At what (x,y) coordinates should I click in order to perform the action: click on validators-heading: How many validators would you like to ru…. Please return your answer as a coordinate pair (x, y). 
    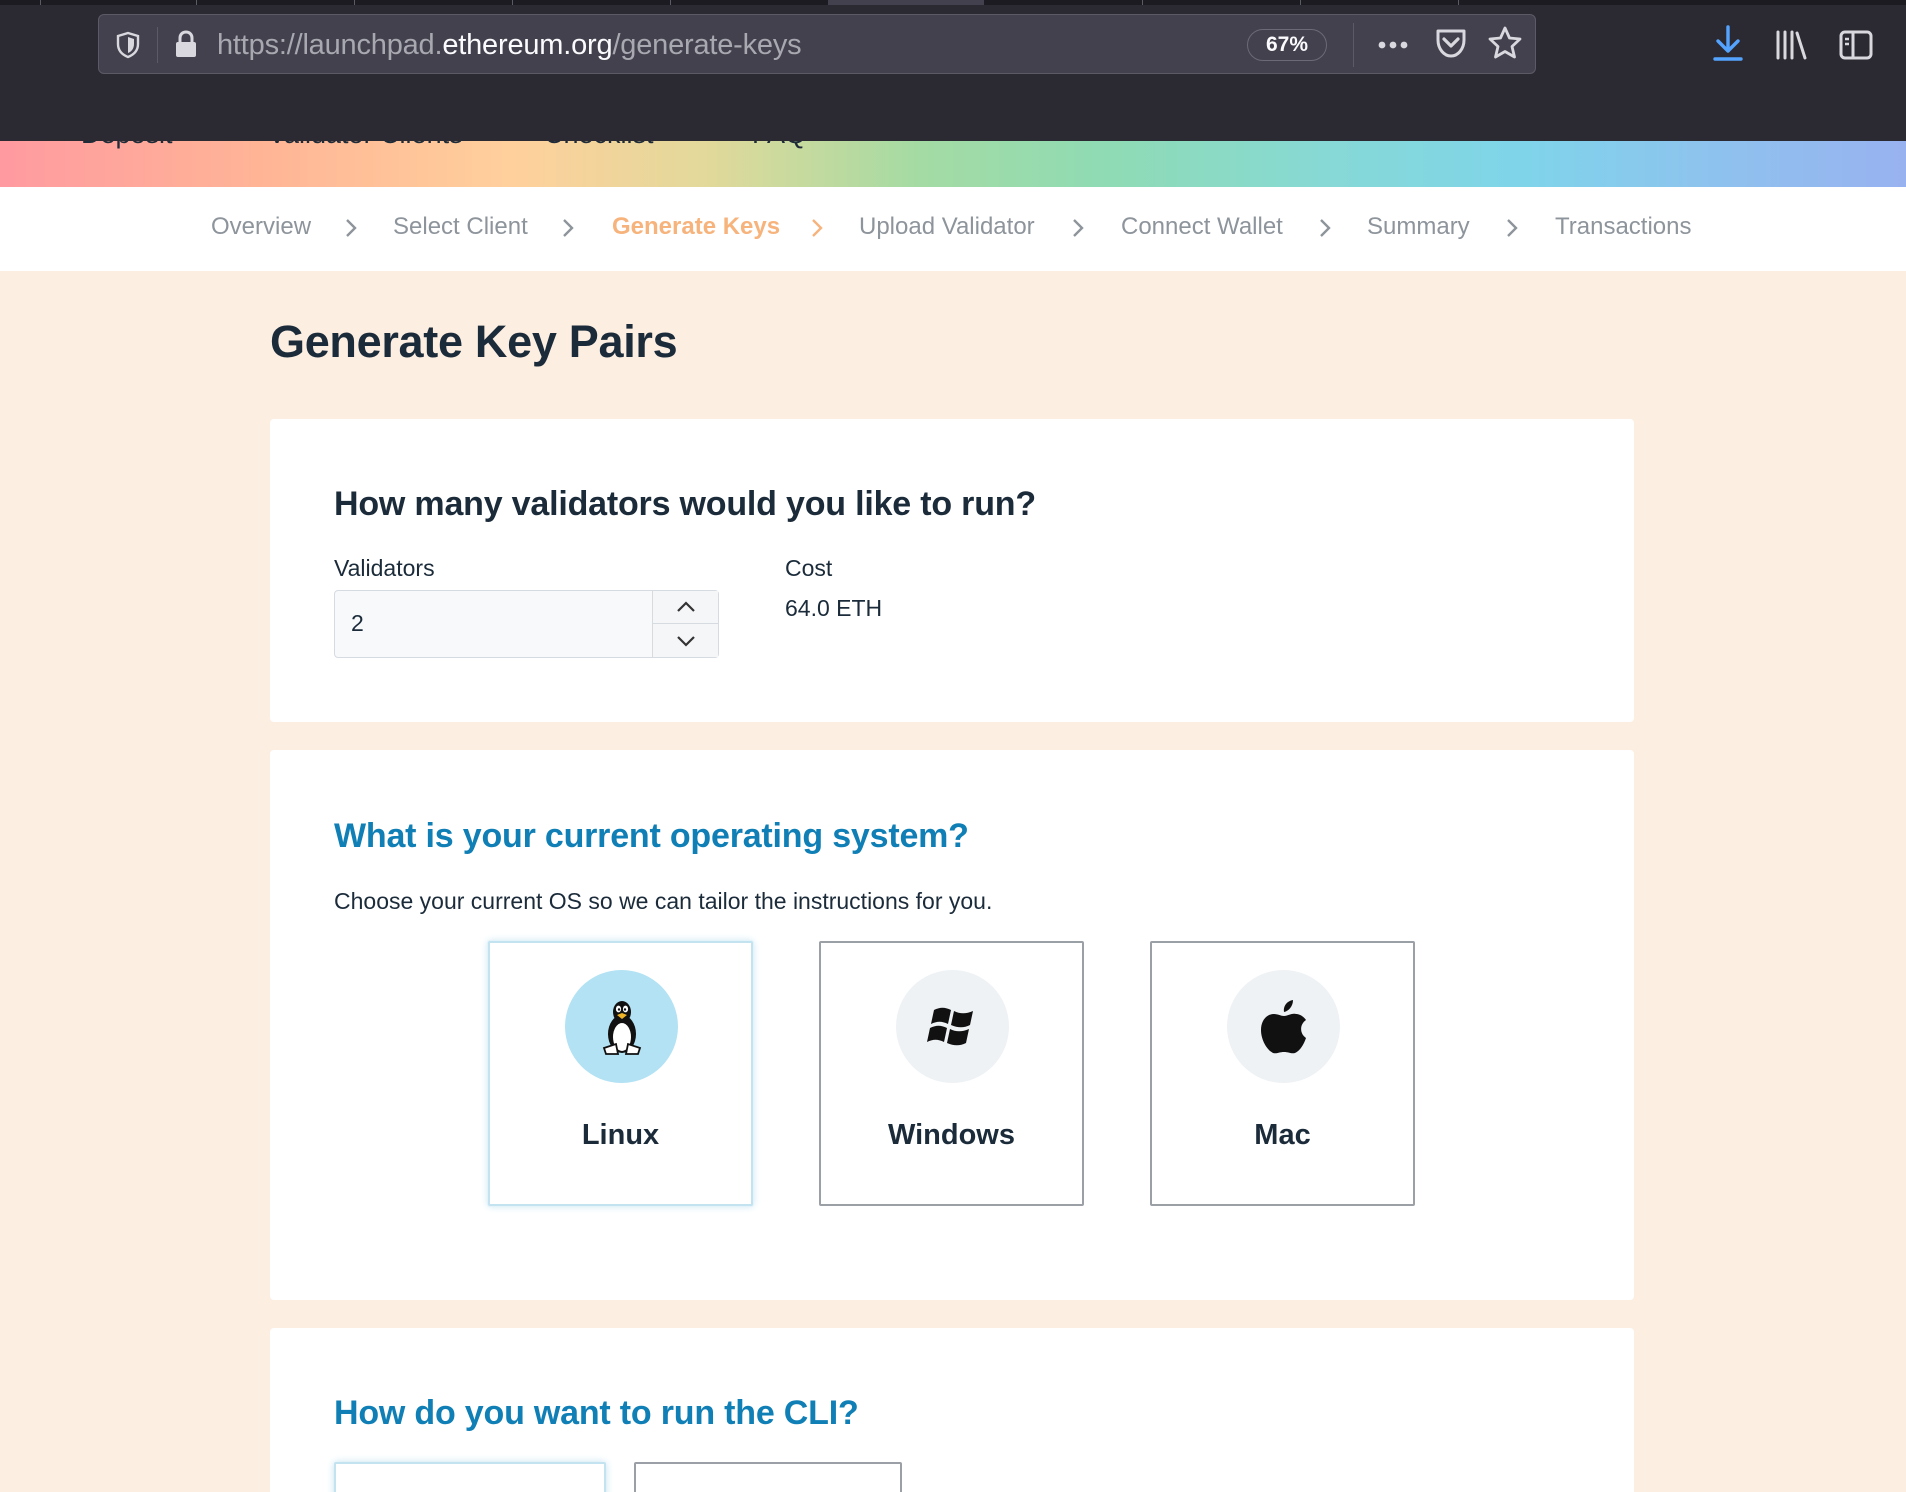
    Looking at the image, I should click on (685, 504).